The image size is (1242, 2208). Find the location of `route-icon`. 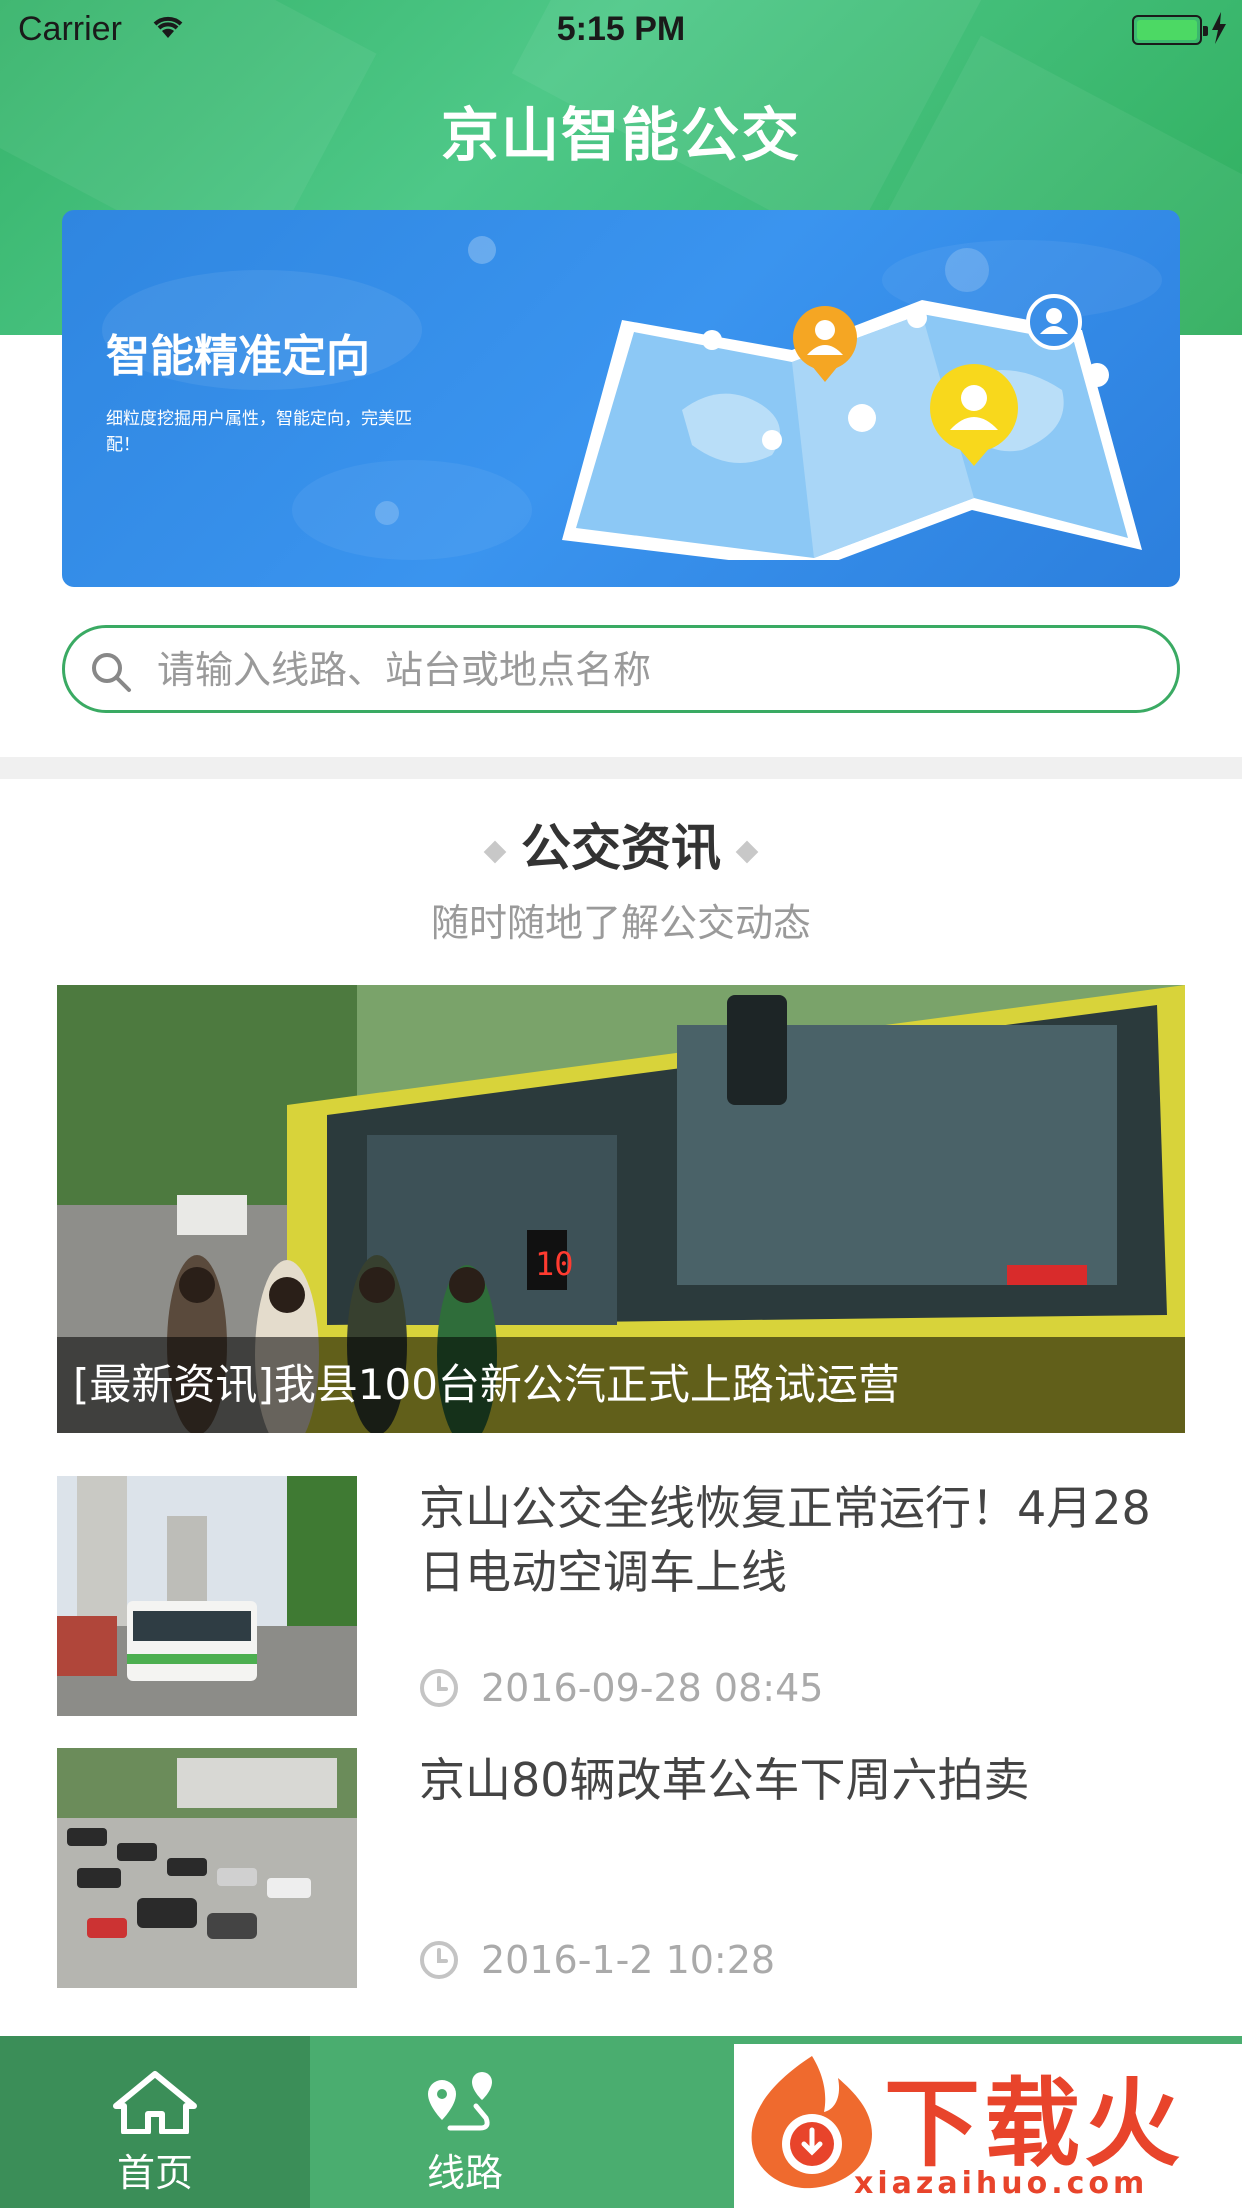

route-icon is located at coordinates (460, 2101).